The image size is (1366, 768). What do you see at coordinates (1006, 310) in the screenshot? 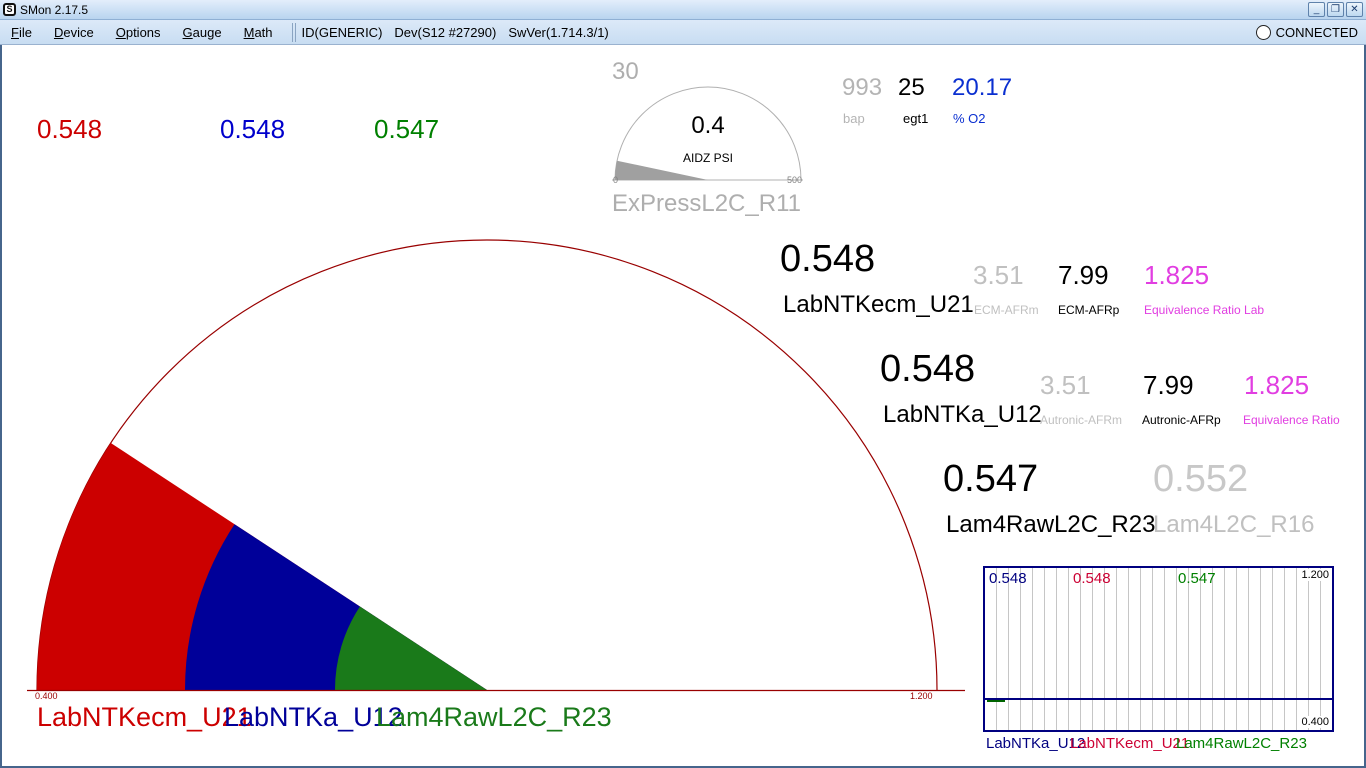
I see `col-label: ECM-AFRm` at bounding box center [1006, 310].